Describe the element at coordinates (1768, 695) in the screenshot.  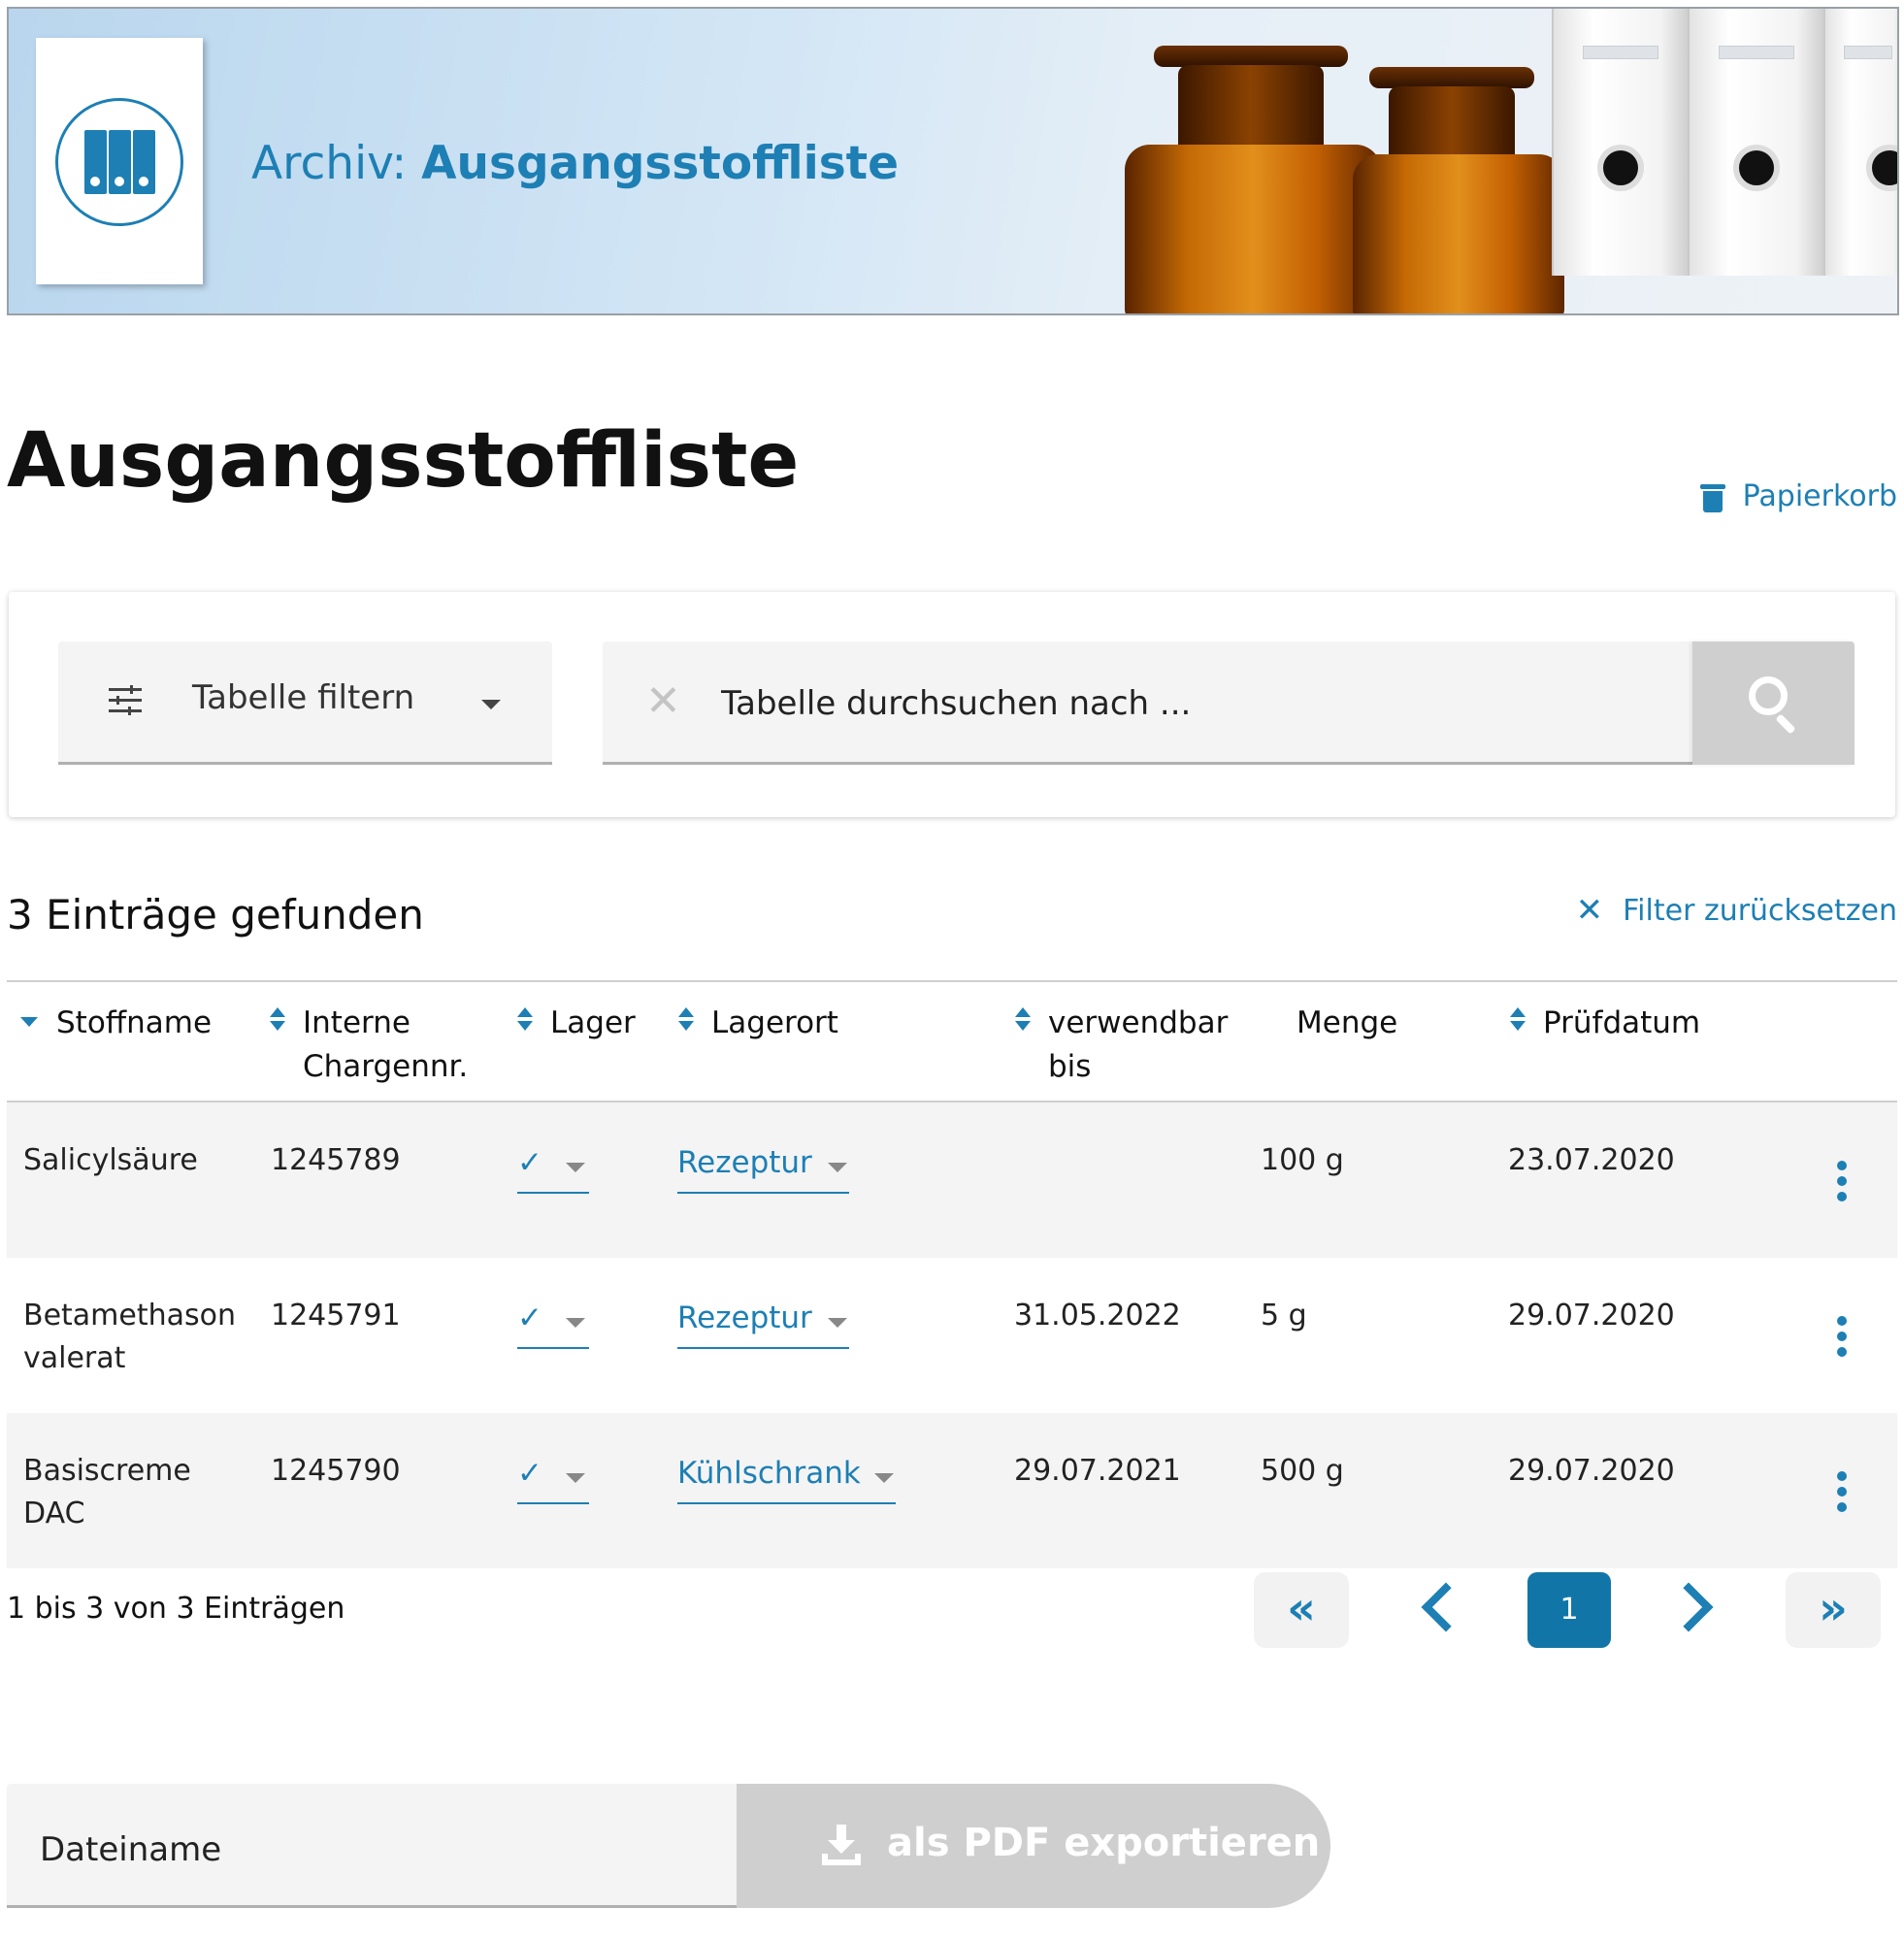
I see `search-icon` at that location.